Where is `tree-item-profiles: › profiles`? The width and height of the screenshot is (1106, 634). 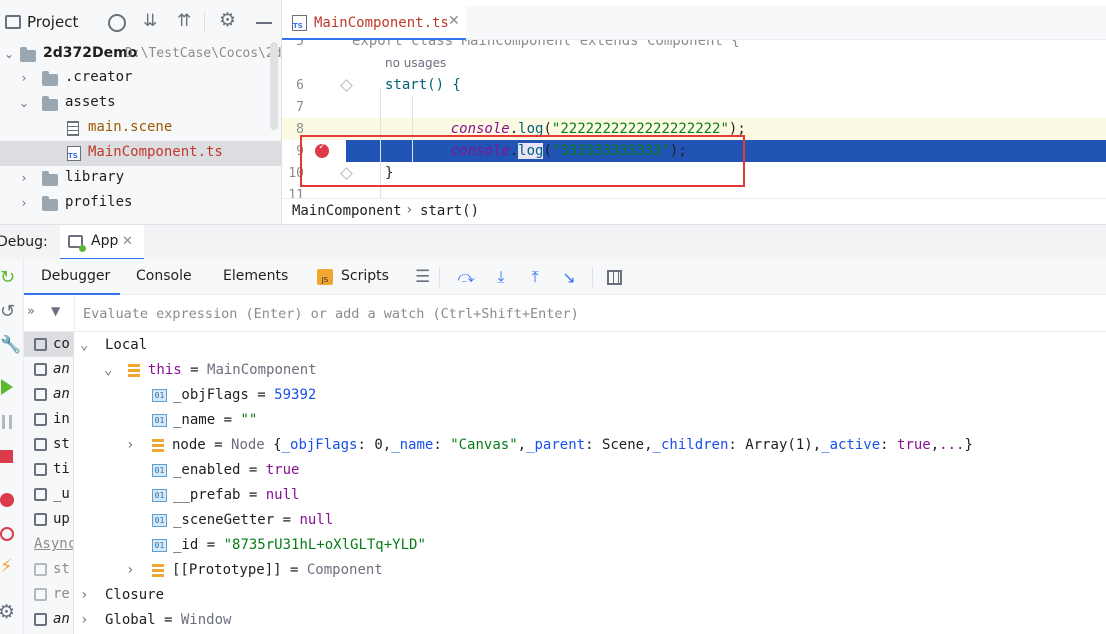
tree-item-profiles: › profiles is located at coordinates (140, 203).